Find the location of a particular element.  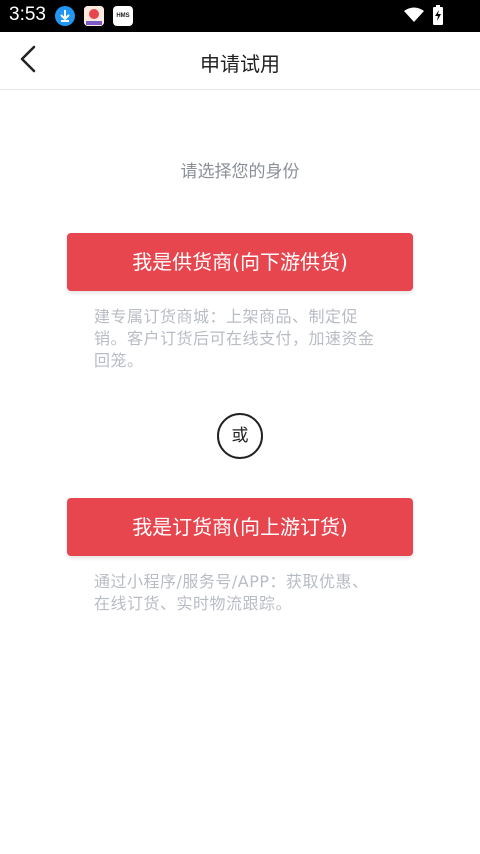

app-notification-icon is located at coordinates (94, 16).